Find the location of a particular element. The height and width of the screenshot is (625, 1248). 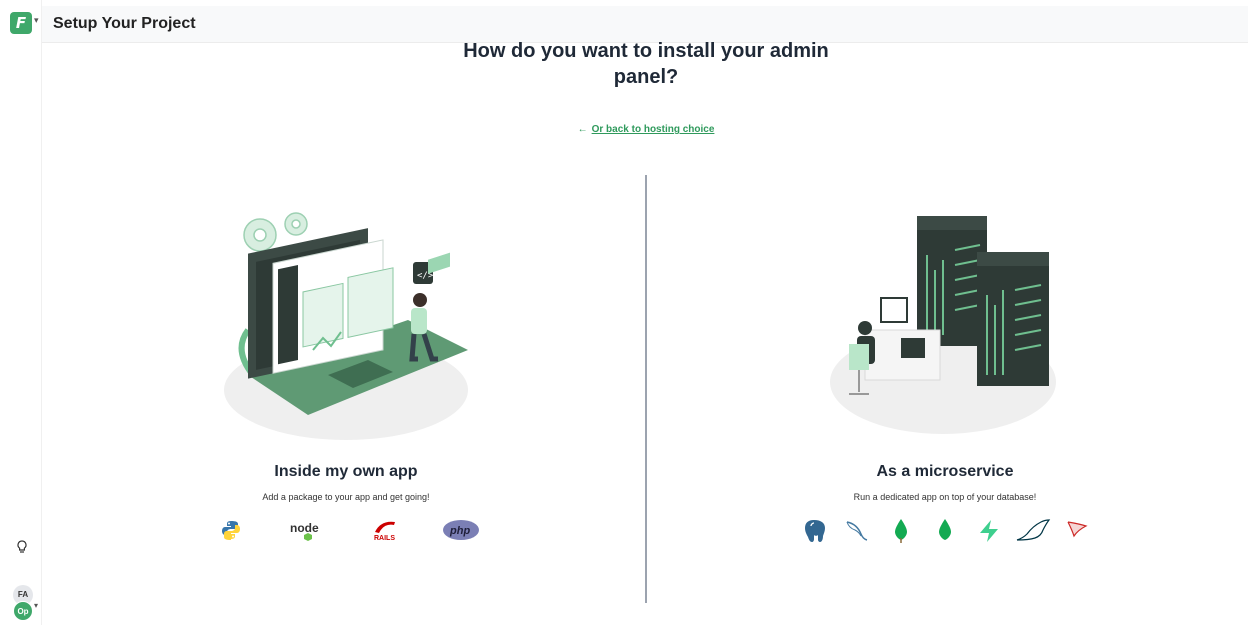

mariadb-icon is located at coordinates (1033, 531).